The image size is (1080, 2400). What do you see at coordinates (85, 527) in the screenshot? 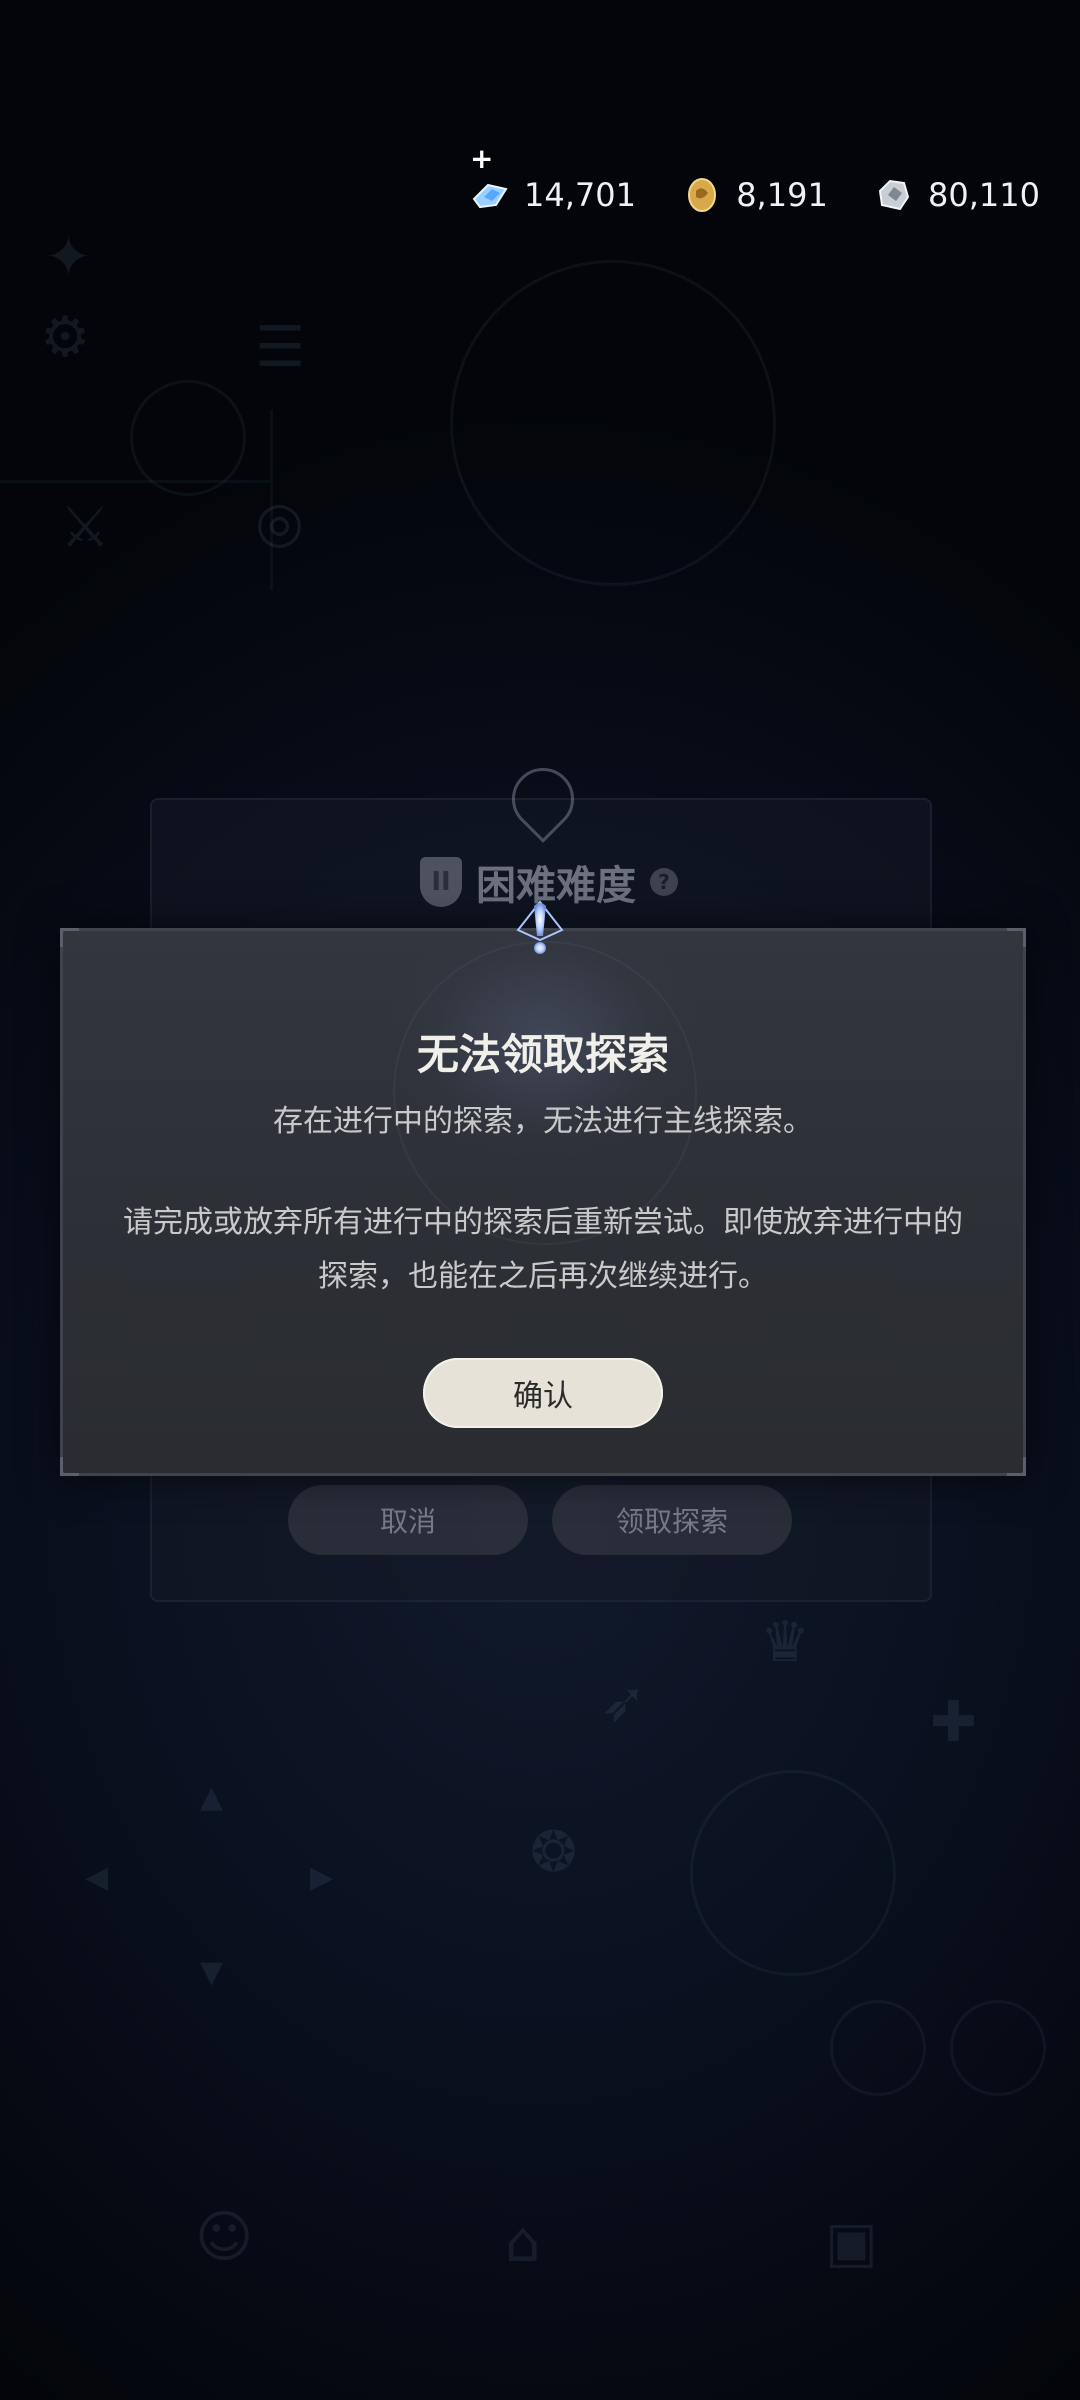
I see `background-sword-icon: ⚔` at bounding box center [85, 527].